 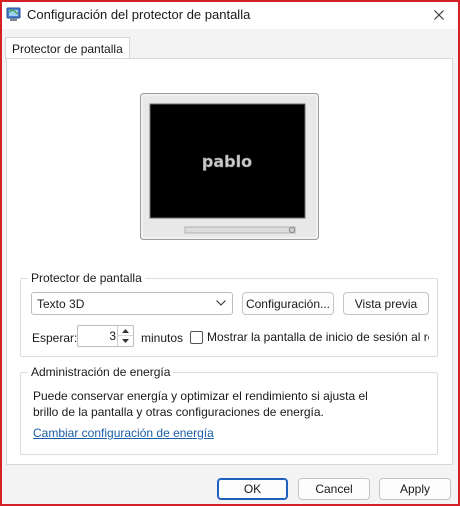 What do you see at coordinates (221, 303) in the screenshot?
I see `chevron-down-icon` at bounding box center [221, 303].